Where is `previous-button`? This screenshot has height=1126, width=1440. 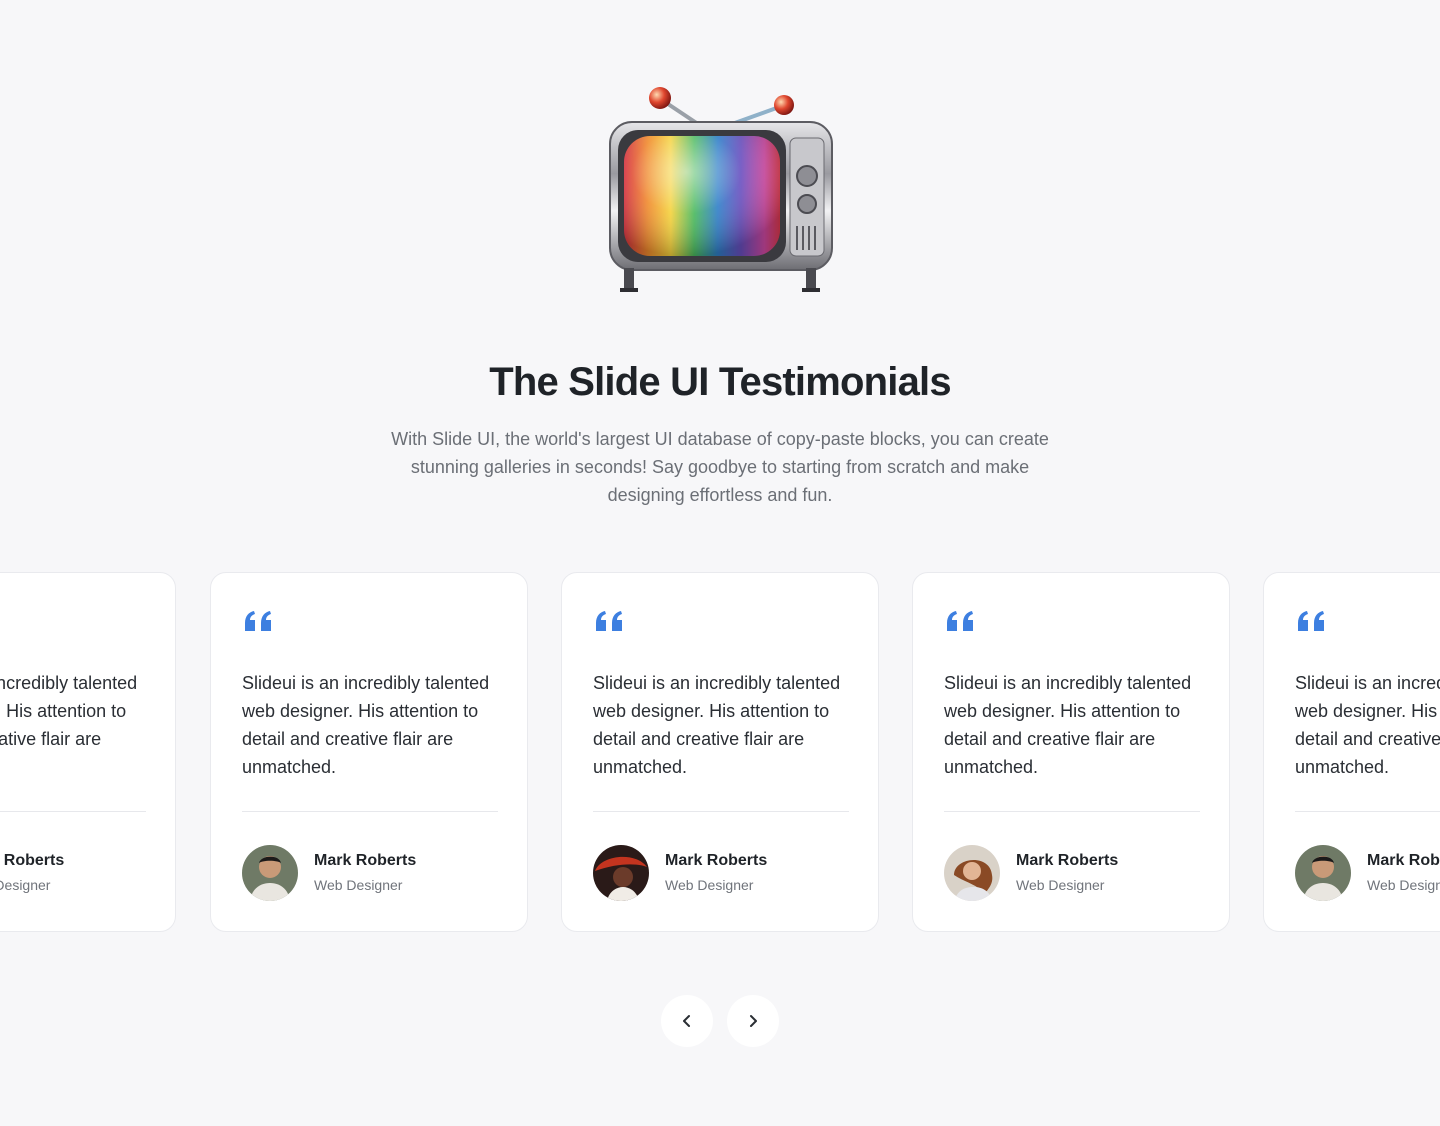 previous-button is located at coordinates (687, 1021).